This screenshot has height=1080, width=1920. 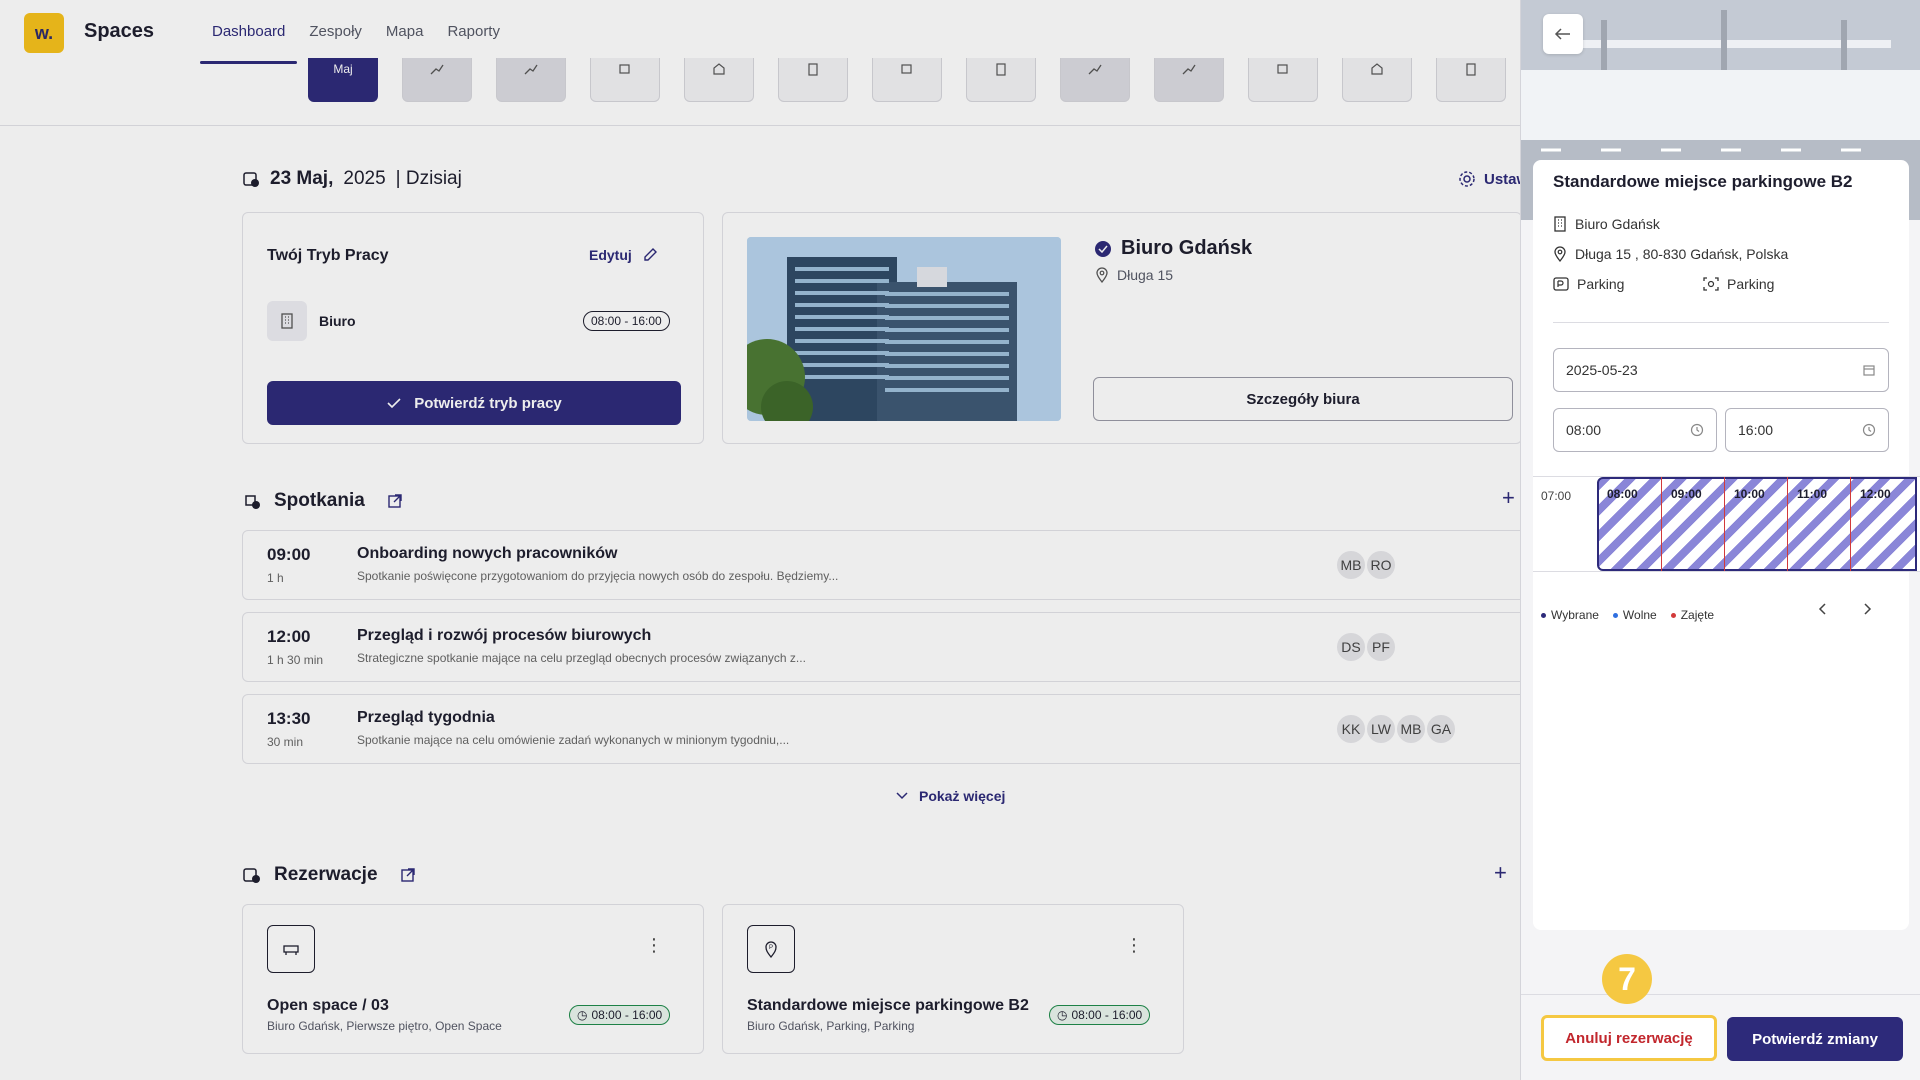 What do you see at coordinates (1721, 322) in the screenshot?
I see `panel-divider` at bounding box center [1721, 322].